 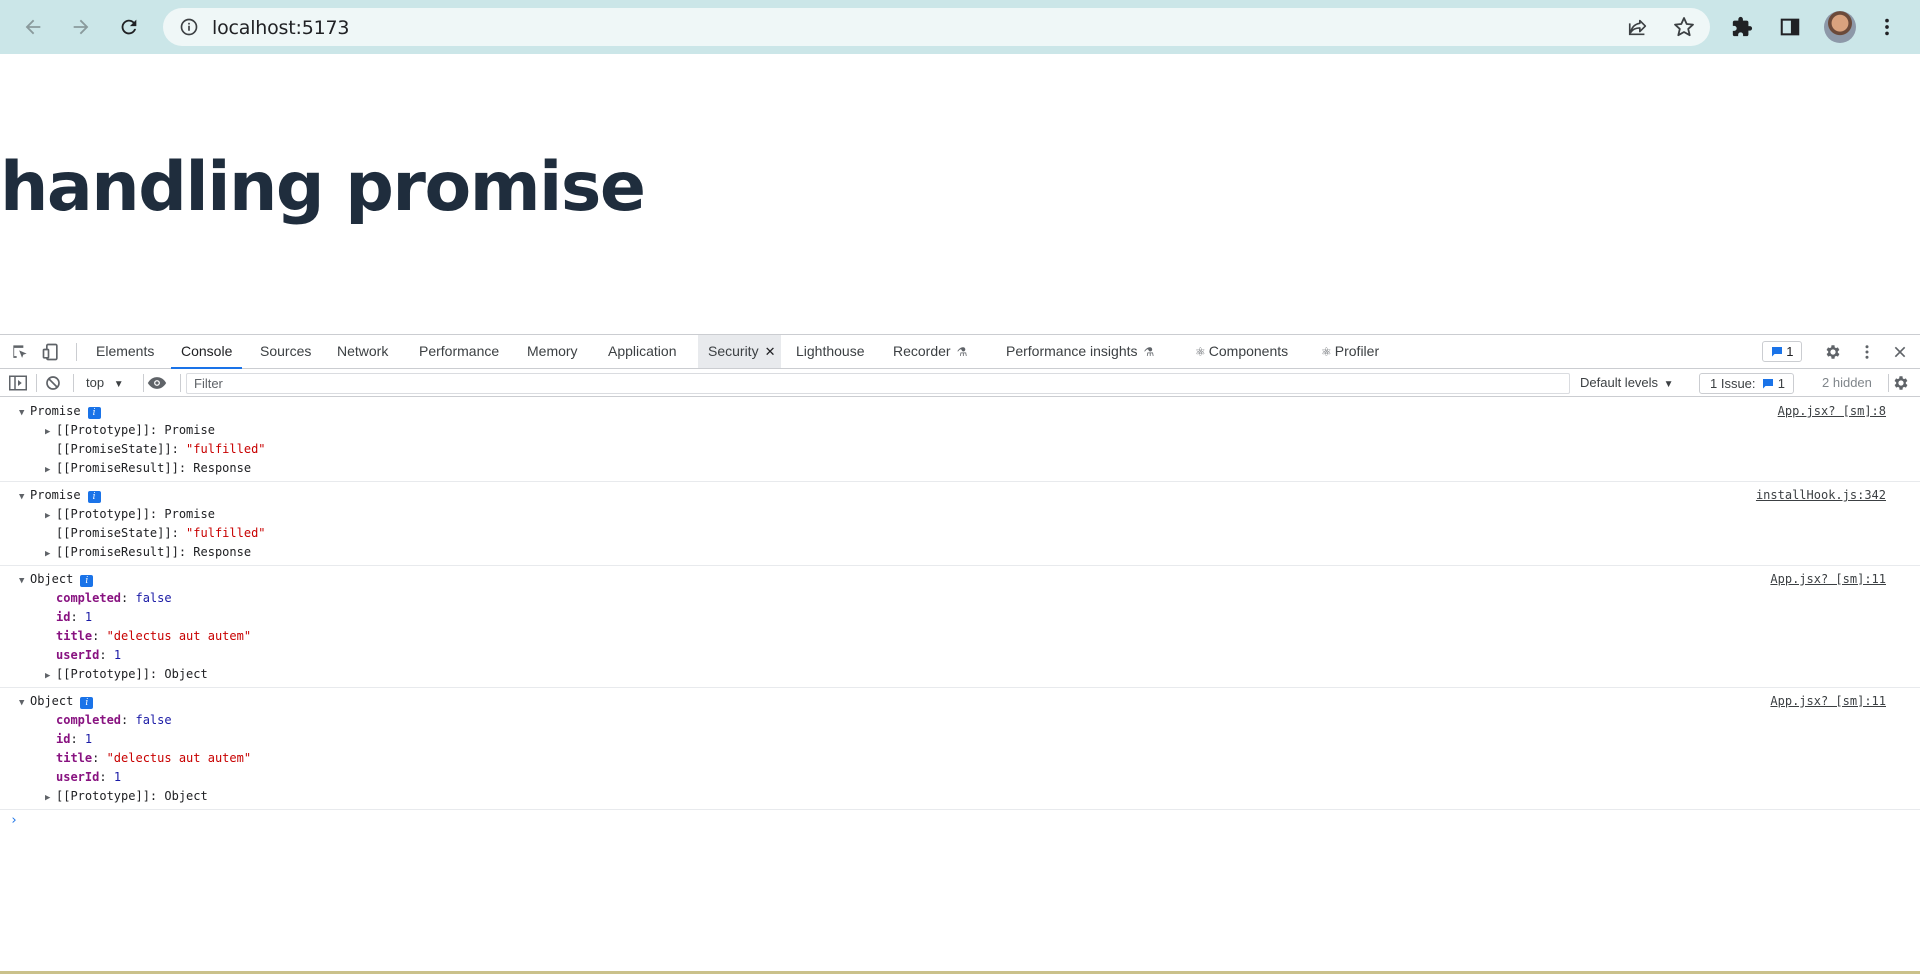 What do you see at coordinates (1638, 27) in the screenshot?
I see `share-icon` at bounding box center [1638, 27].